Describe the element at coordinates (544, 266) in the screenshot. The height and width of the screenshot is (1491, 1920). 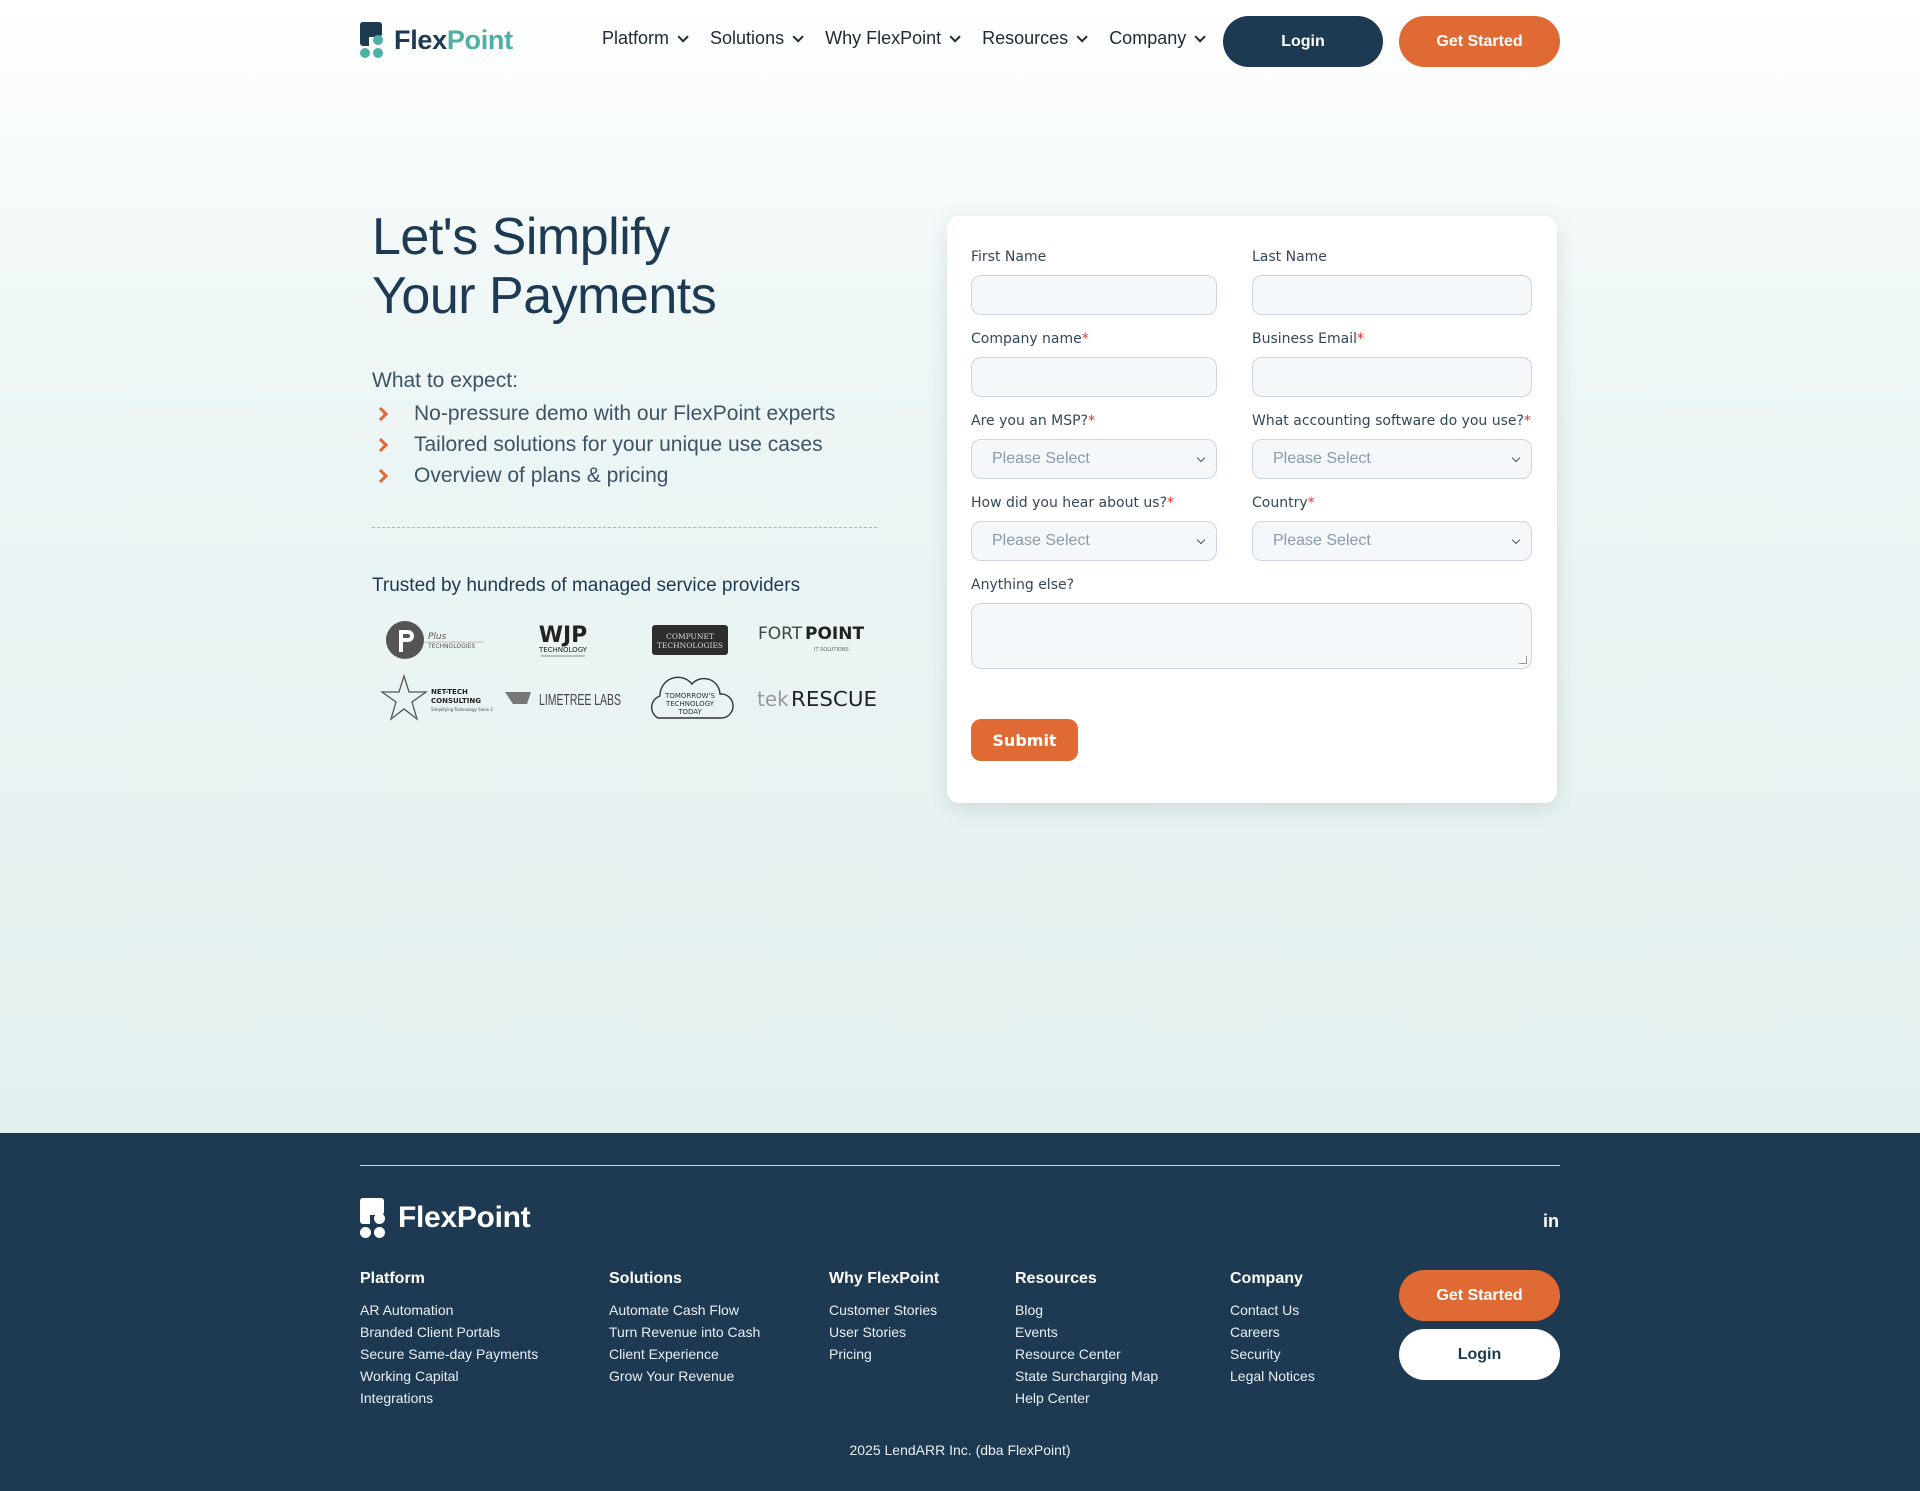
I see `page-title: Let's Simplify Your Payments` at that location.